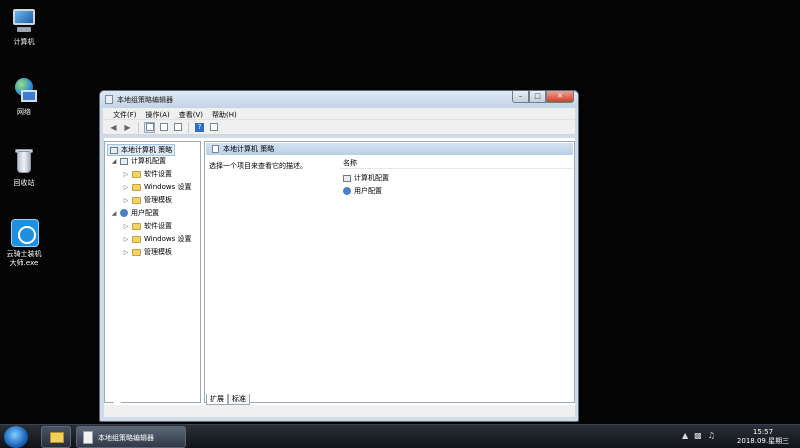 The height and width of the screenshot is (448, 800). What do you see at coordinates (249, 149) in the screenshot?
I see `details-header-title: 本地计算机 策略` at bounding box center [249, 149].